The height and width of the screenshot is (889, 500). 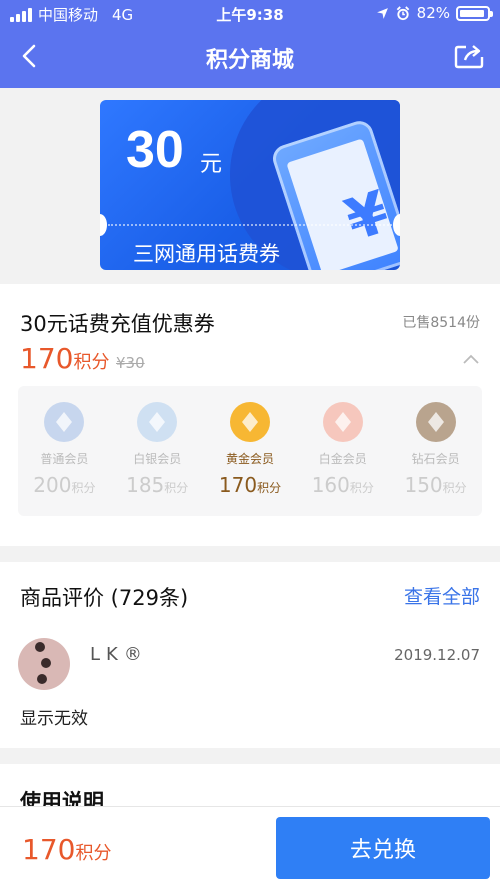 I want to click on battery-percent: 82%, so click(x=433, y=13).